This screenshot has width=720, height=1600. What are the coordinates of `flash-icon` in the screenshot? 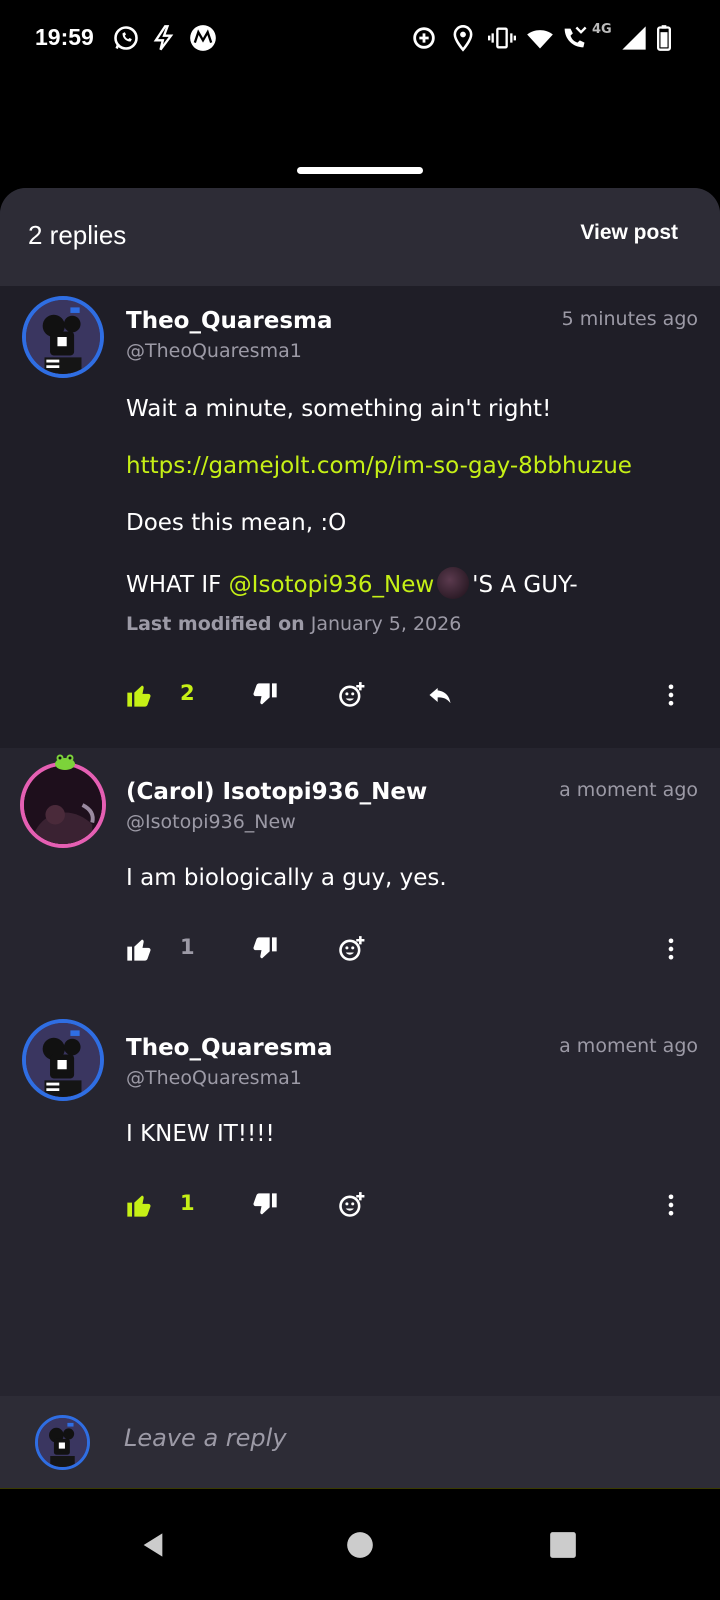 It's located at (164, 38).